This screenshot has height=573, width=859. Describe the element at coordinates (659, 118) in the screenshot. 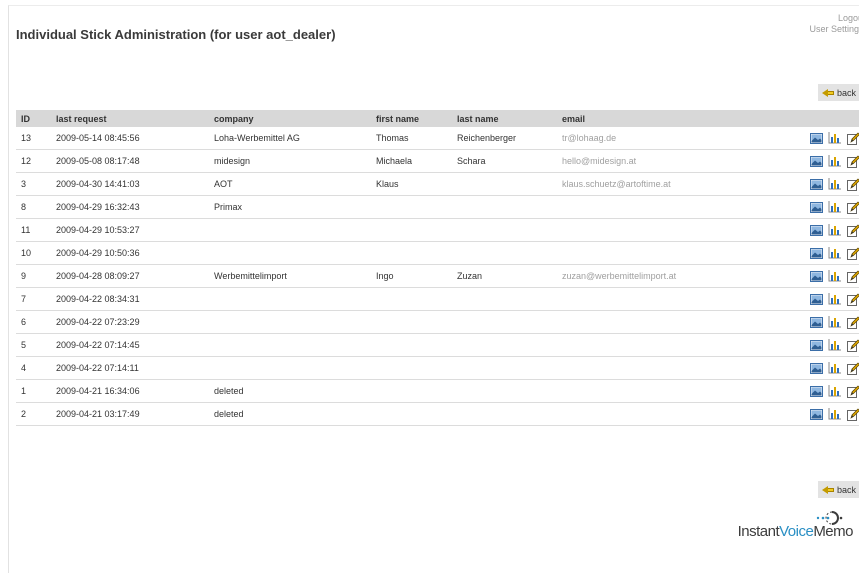

I see `col-header-email: email` at that location.